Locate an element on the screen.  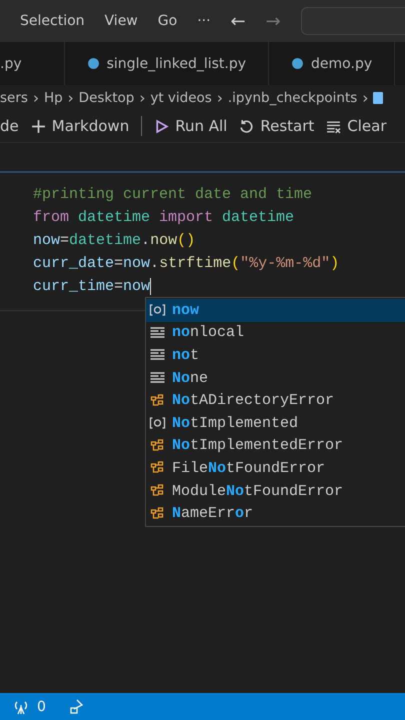
code-line: now=datetime.now() is located at coordinates (114, 241).